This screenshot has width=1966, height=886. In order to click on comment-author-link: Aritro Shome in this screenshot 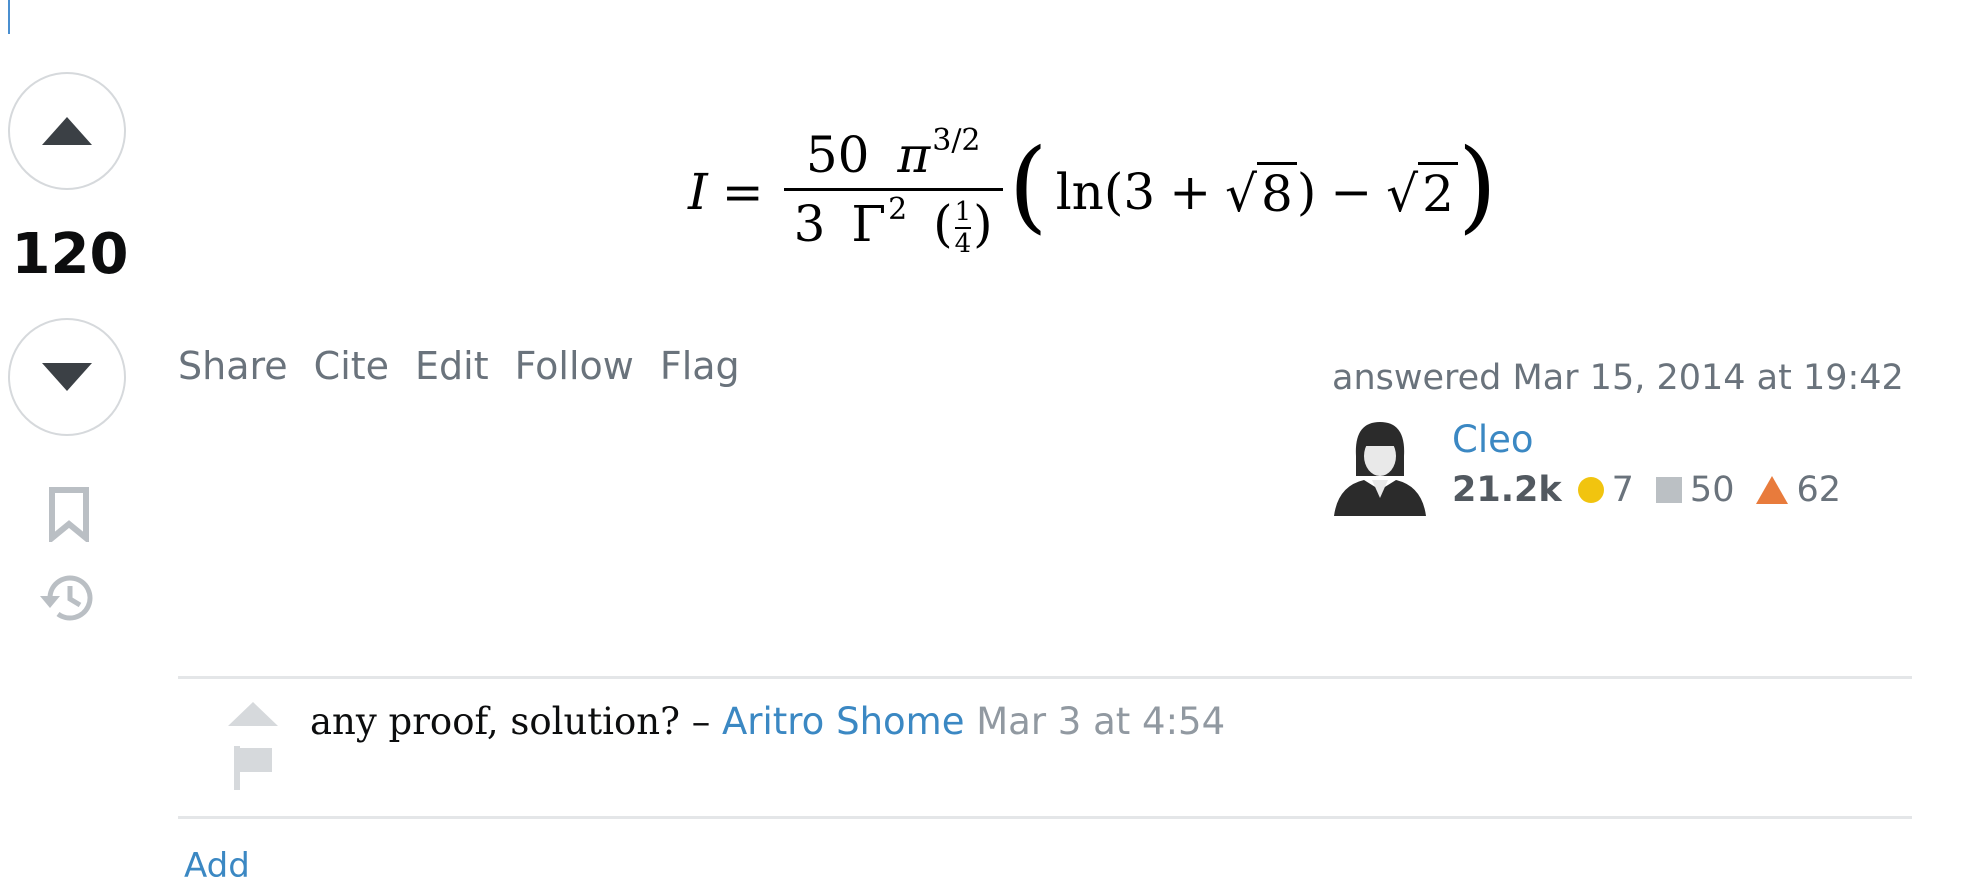, I will do `click(843, 721)`.